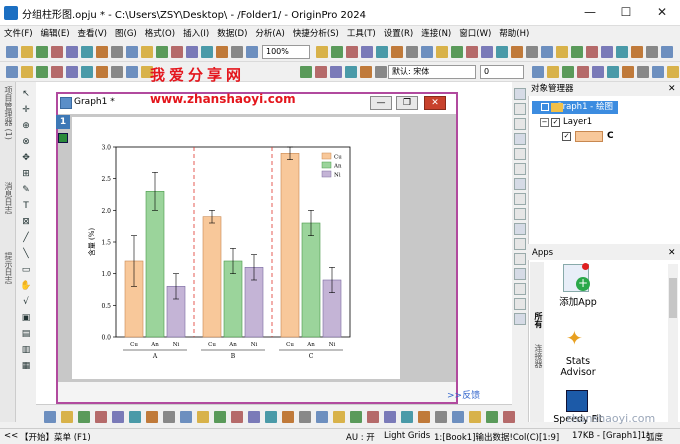 This screenshot has height=444, width=680. Describe the element at coordinates (590, 13) in the screenshot. I see `minimize-button: —` at that location.